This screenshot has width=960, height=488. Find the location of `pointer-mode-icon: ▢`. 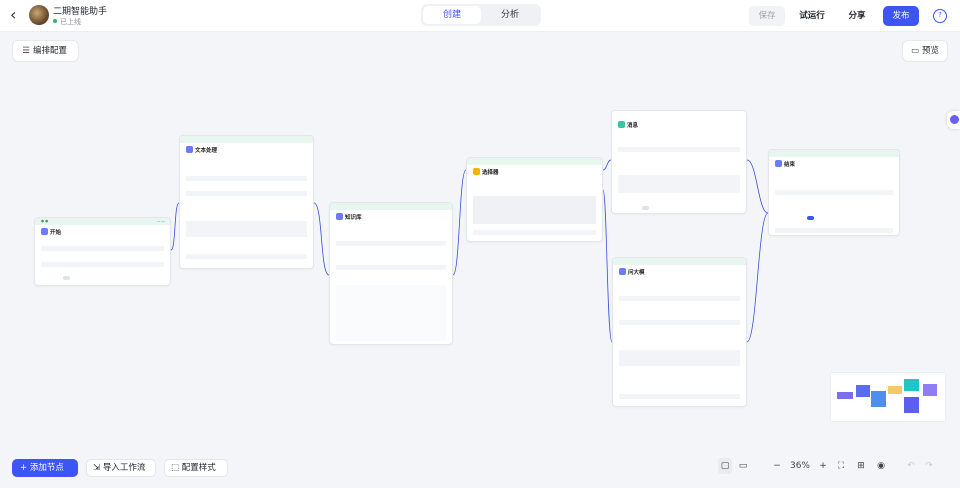

pointer-mode-icon: ▢ is located at coordinates (725, 466).